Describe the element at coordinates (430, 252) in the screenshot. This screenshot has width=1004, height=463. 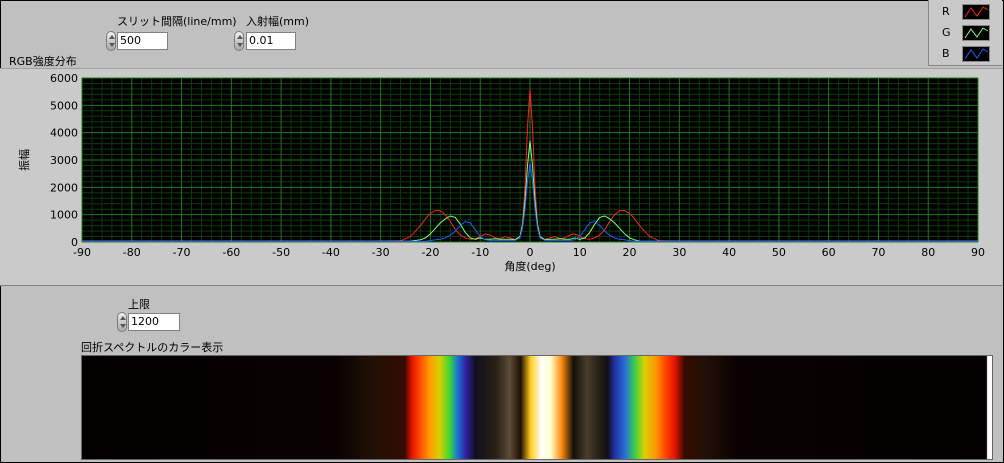
I see `x-tick-label: -20` at that location.